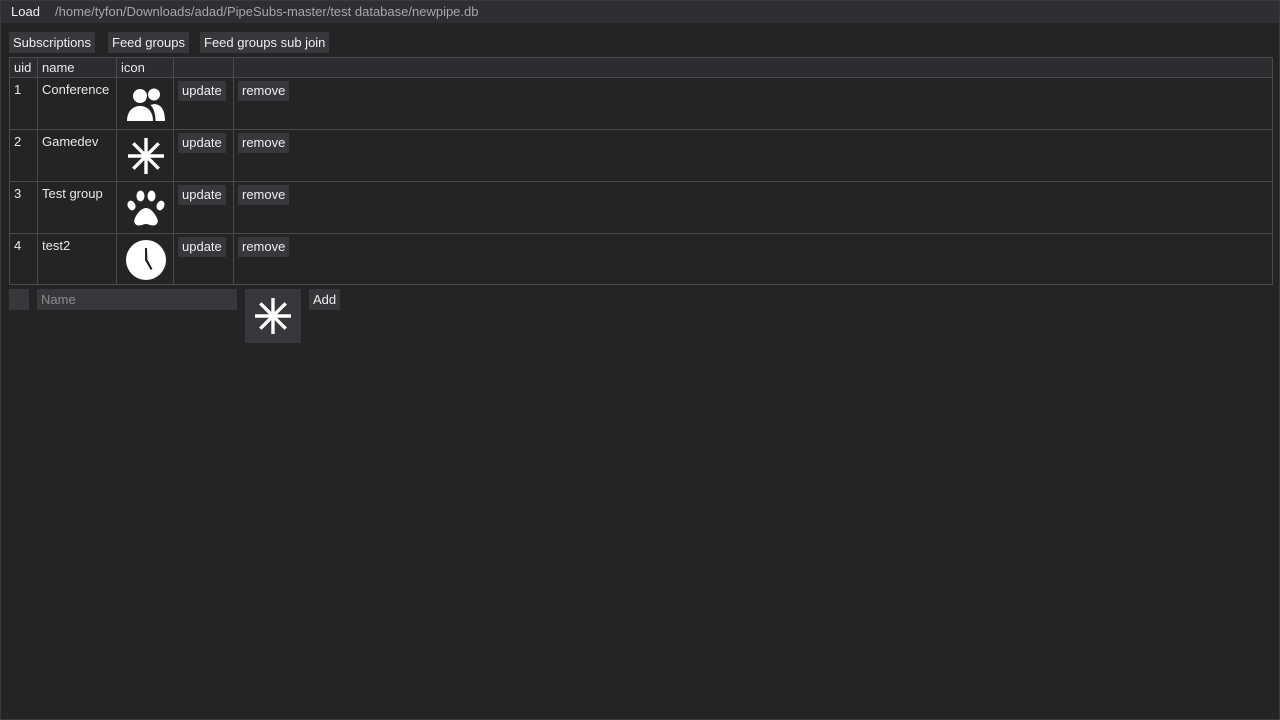 The width and height of the screenshot is (1280, 720). Describe the element at coordinates (641, 68) in the screenshot. I see `table-header: uid name icon` at that location.